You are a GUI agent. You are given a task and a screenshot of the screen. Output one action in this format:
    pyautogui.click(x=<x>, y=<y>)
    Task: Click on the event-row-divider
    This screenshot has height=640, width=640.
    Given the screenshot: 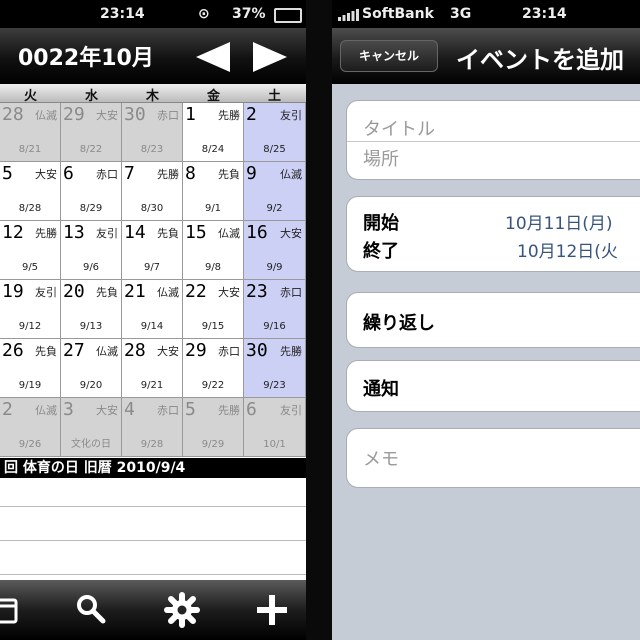 What is the action you would take?
    pyautogui.click(x=153, y=506)
    